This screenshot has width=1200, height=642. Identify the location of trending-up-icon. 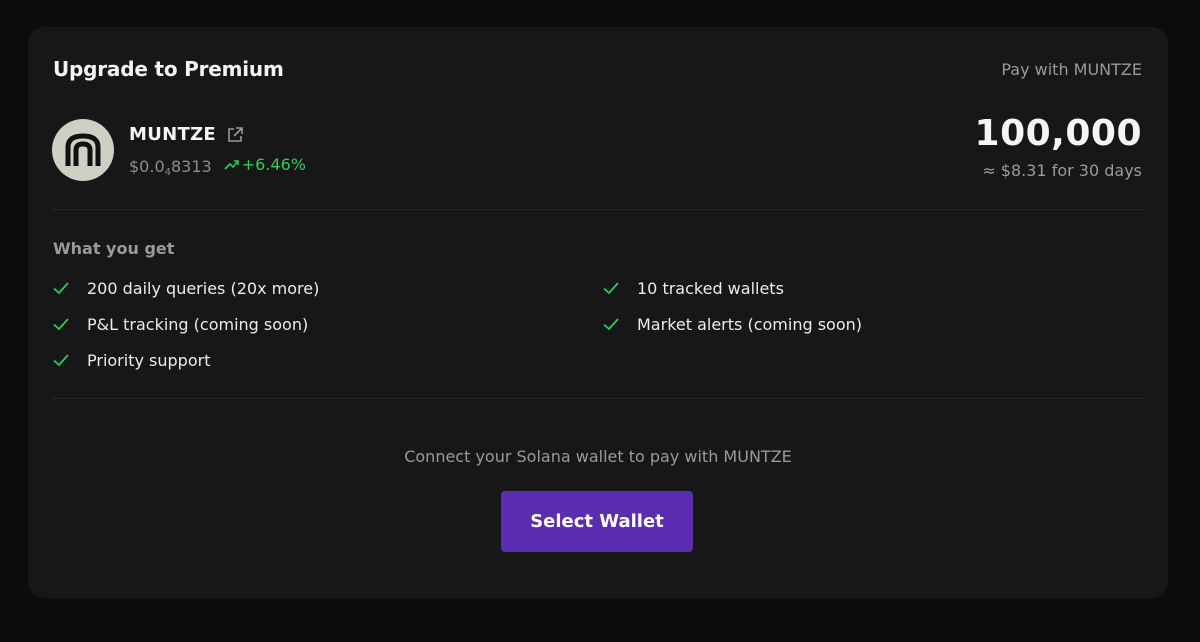
(232, 165).